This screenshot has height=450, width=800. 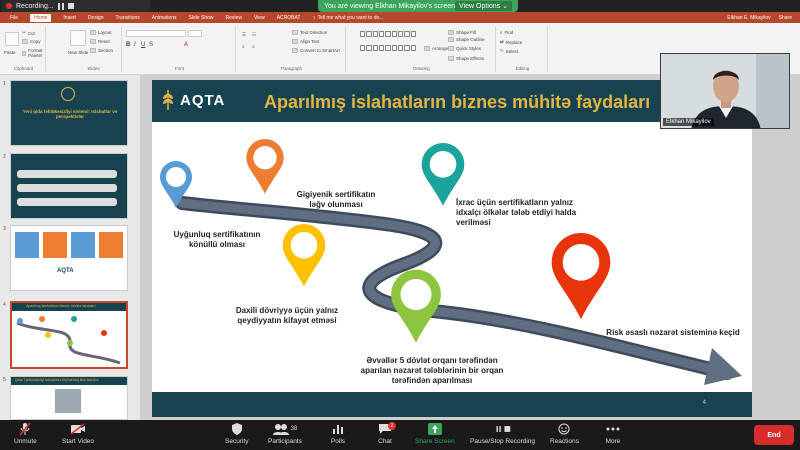 I want to click on shape-outline-button: Shape Outline, so click(x=466, y=39).